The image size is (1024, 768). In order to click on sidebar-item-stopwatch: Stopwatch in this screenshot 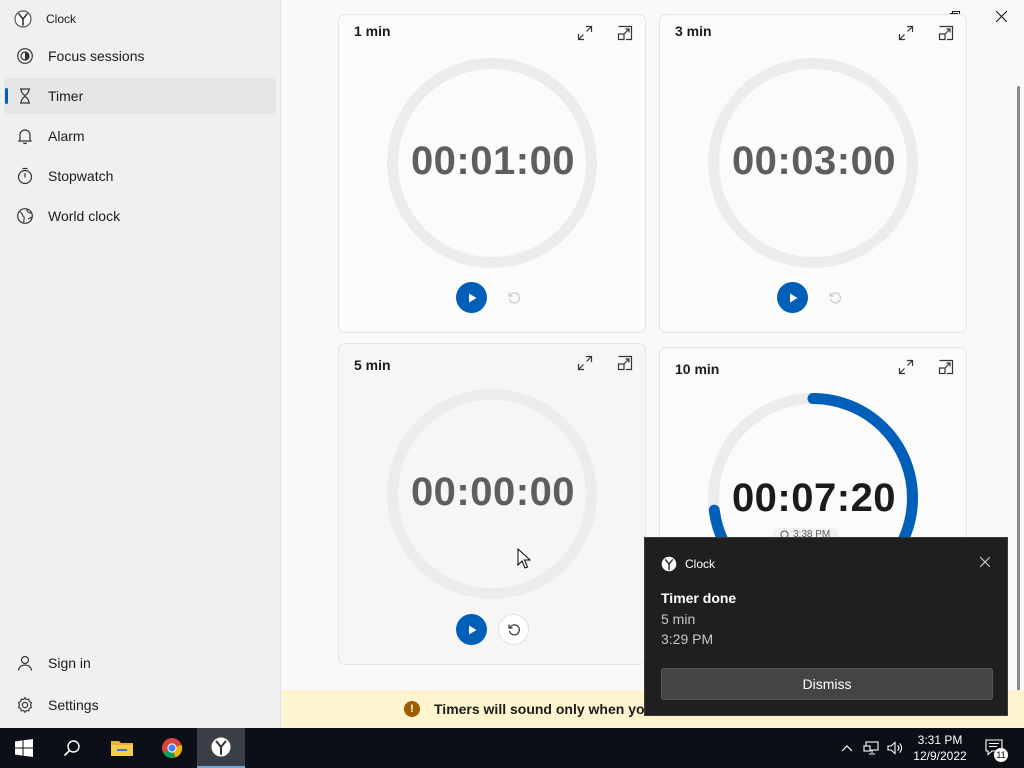, I will do `click(140, 176)`.